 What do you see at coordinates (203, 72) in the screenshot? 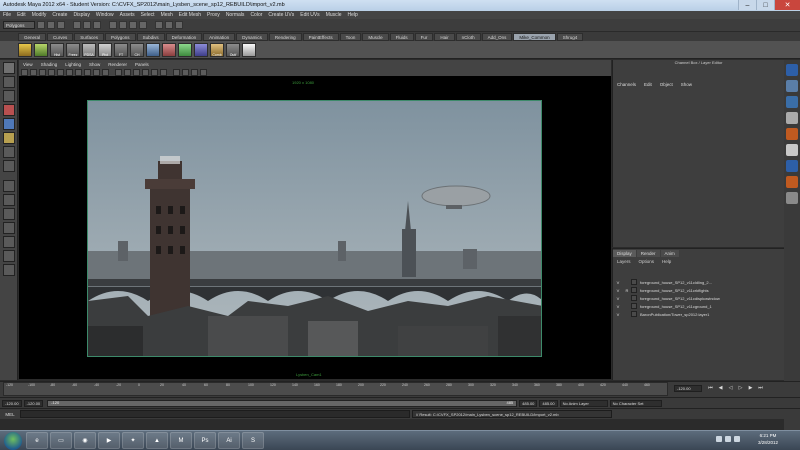
I see `hud-icon` at bounding box center [203, 72].